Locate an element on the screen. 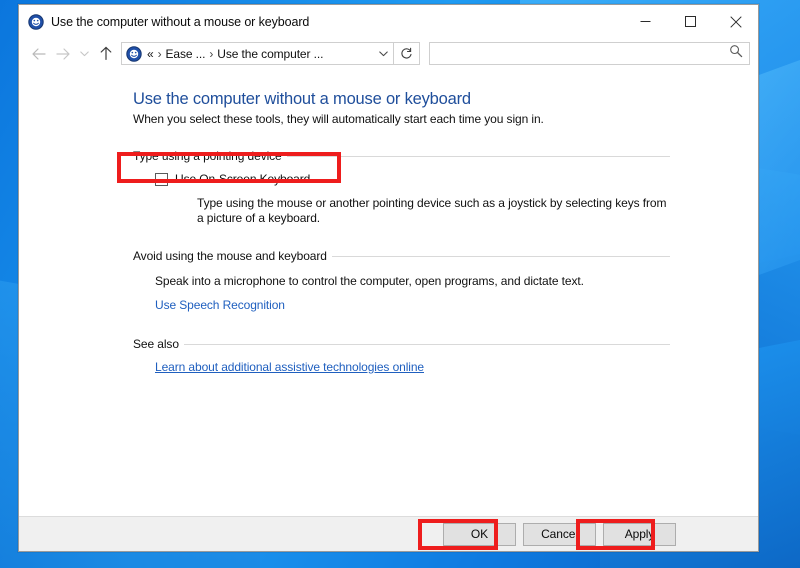  close-icon is located at coordinates (735, 21).